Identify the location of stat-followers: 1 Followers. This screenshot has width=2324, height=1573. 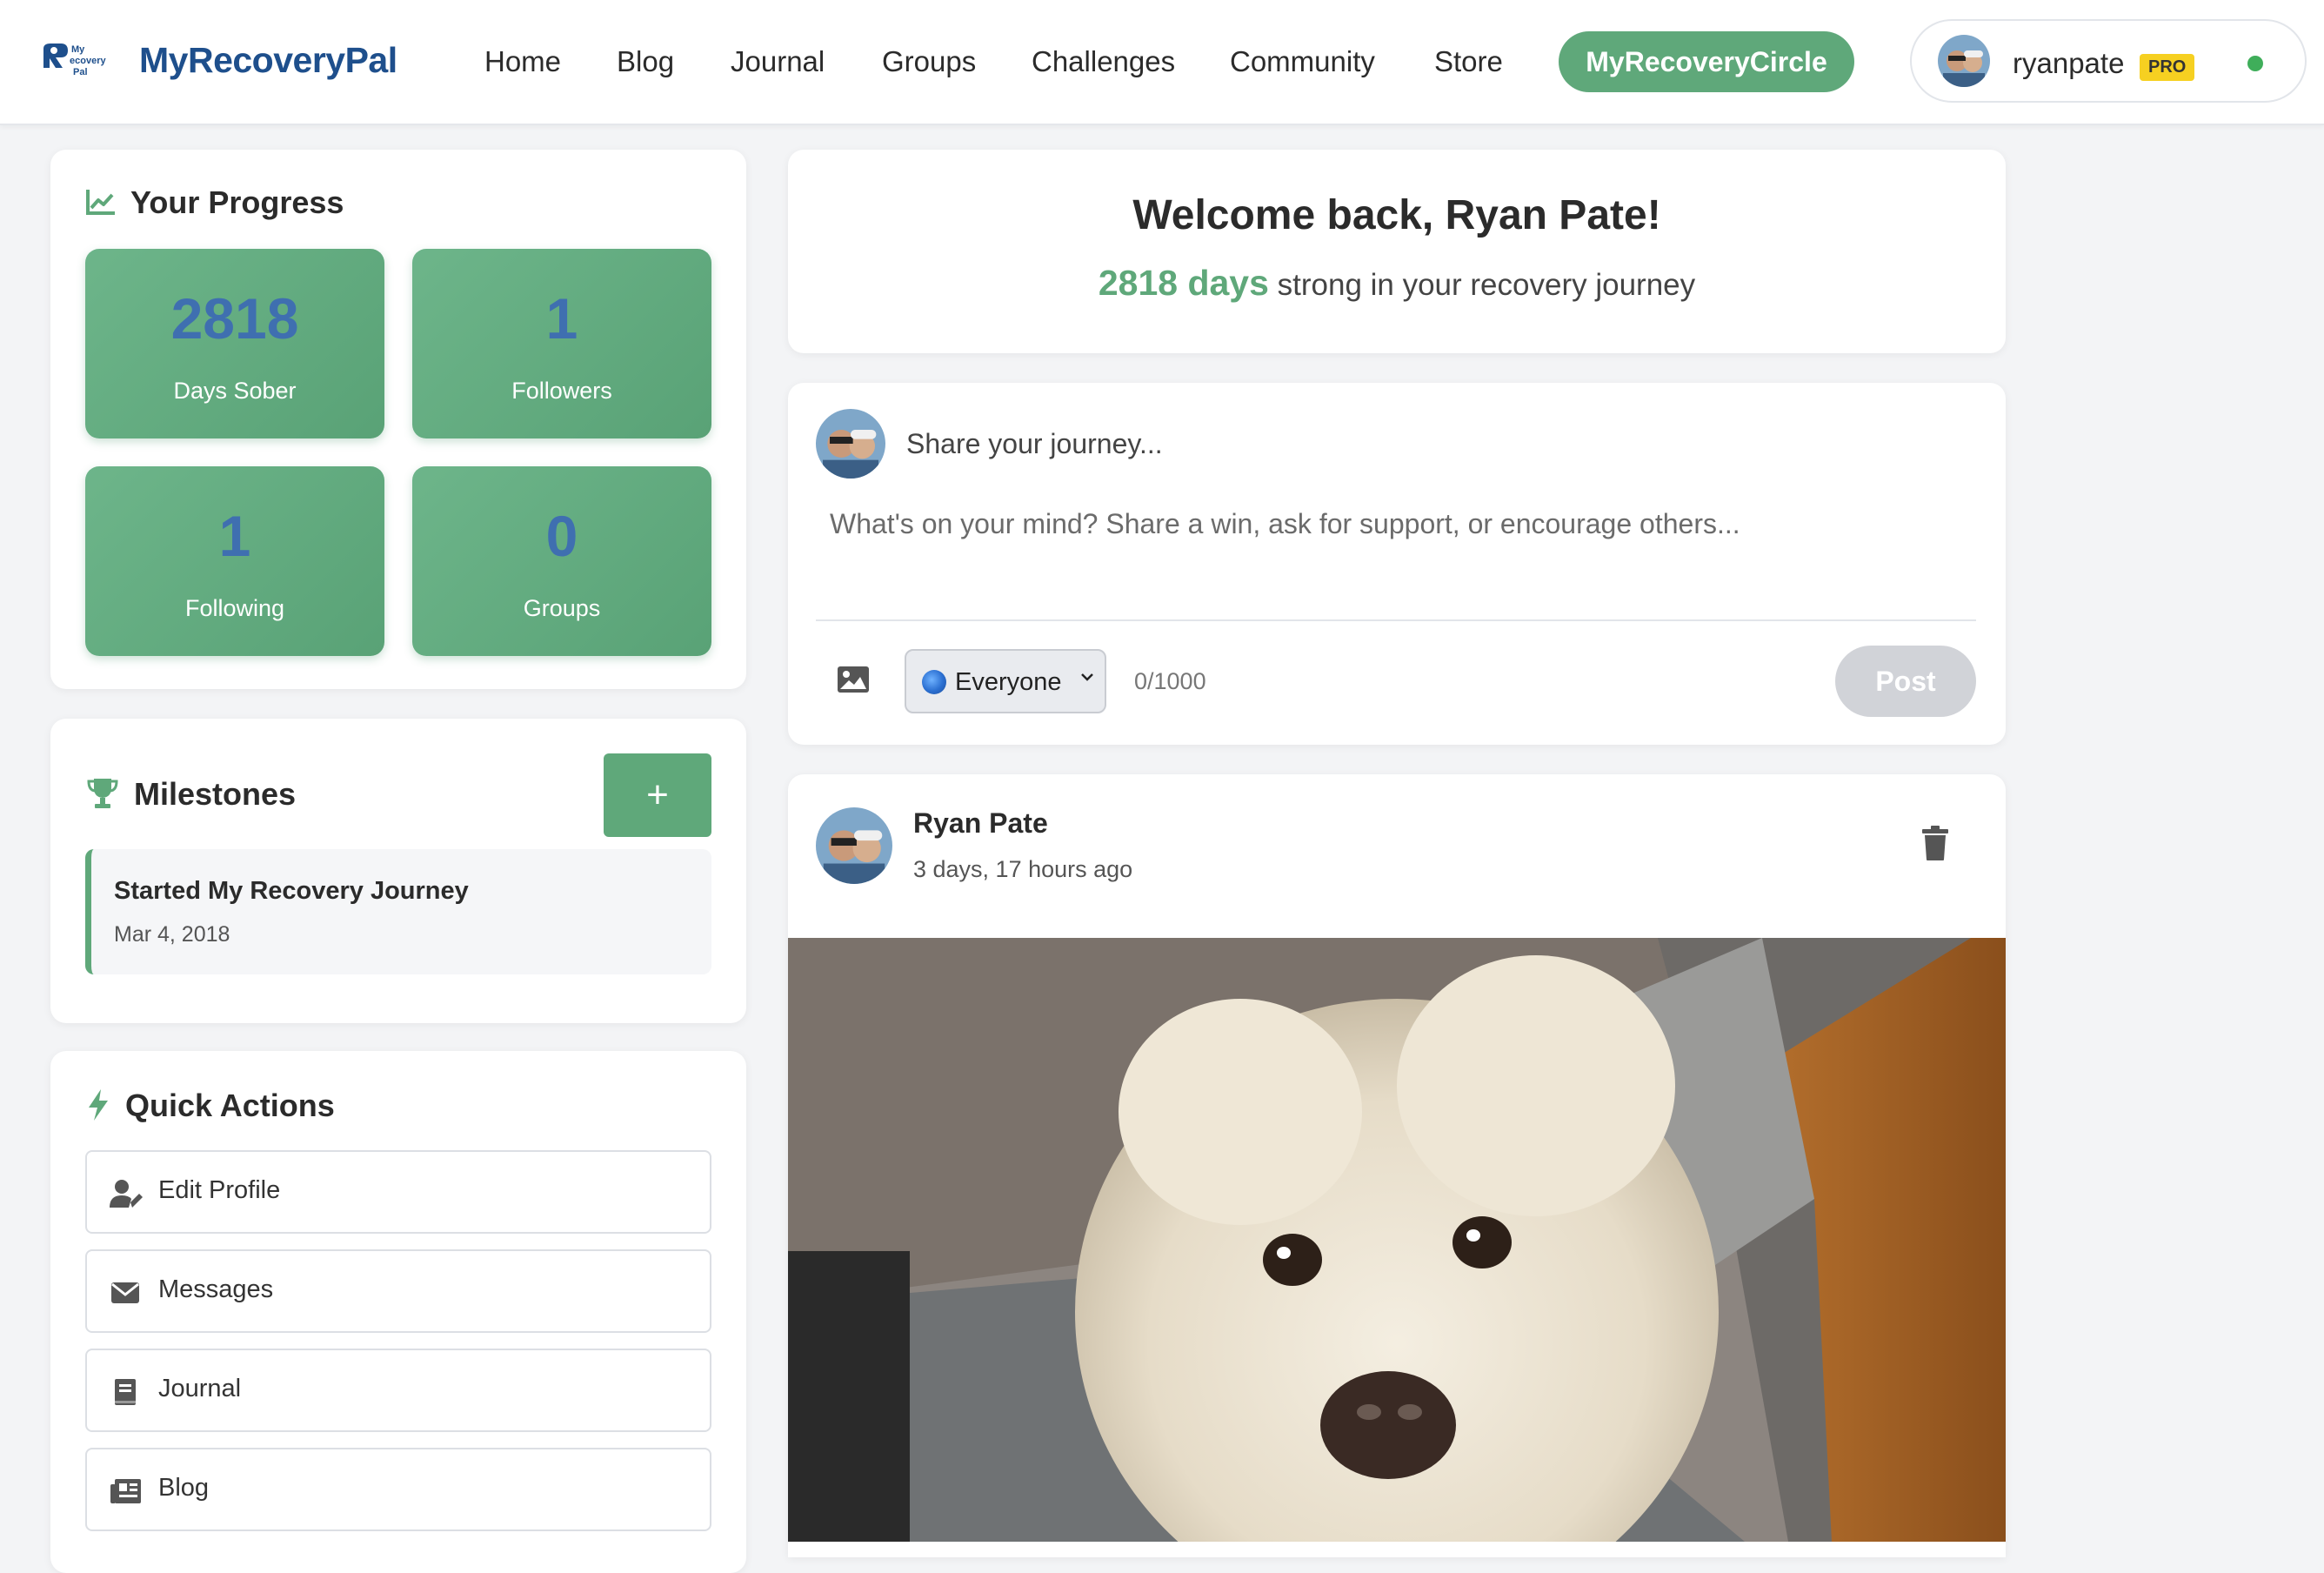
(561, 343).